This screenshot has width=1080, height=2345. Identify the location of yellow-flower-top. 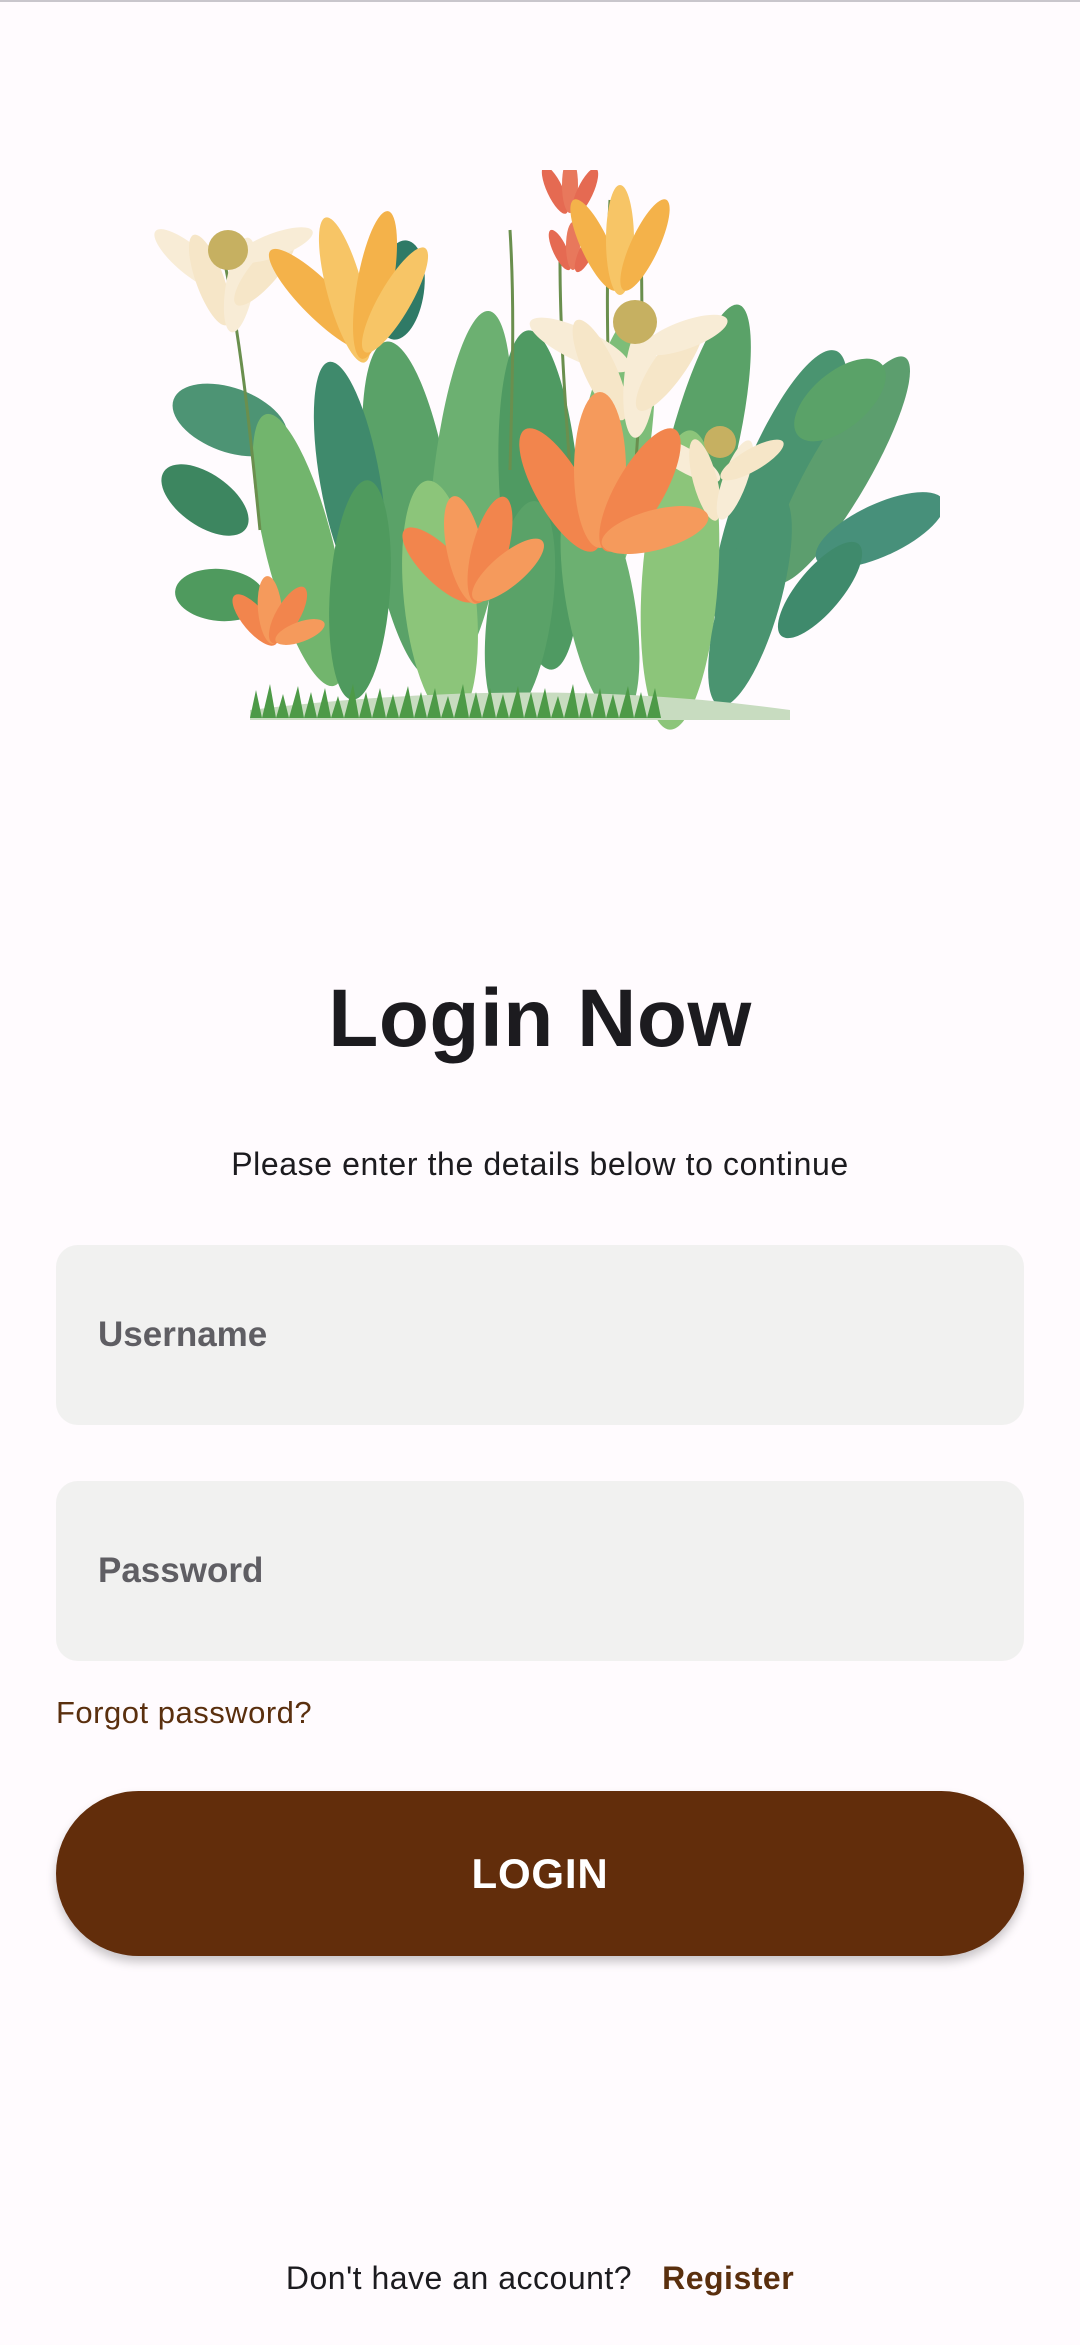
(620, 240).